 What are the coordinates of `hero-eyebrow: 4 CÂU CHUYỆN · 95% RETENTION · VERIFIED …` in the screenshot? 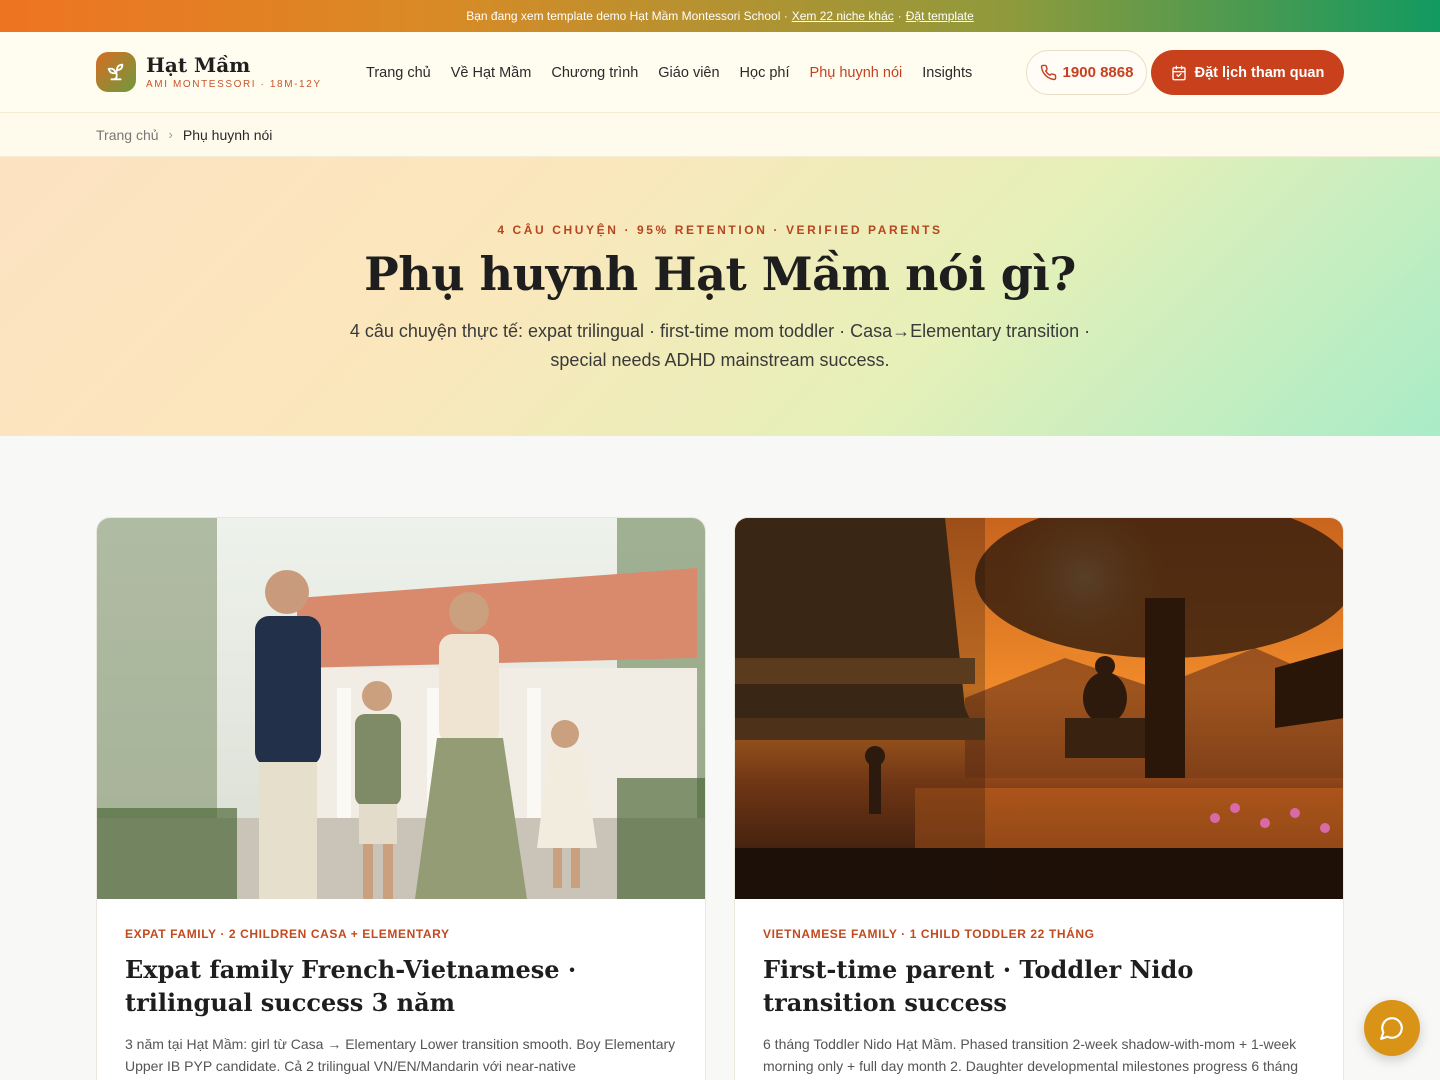 It's located at (720, 230).